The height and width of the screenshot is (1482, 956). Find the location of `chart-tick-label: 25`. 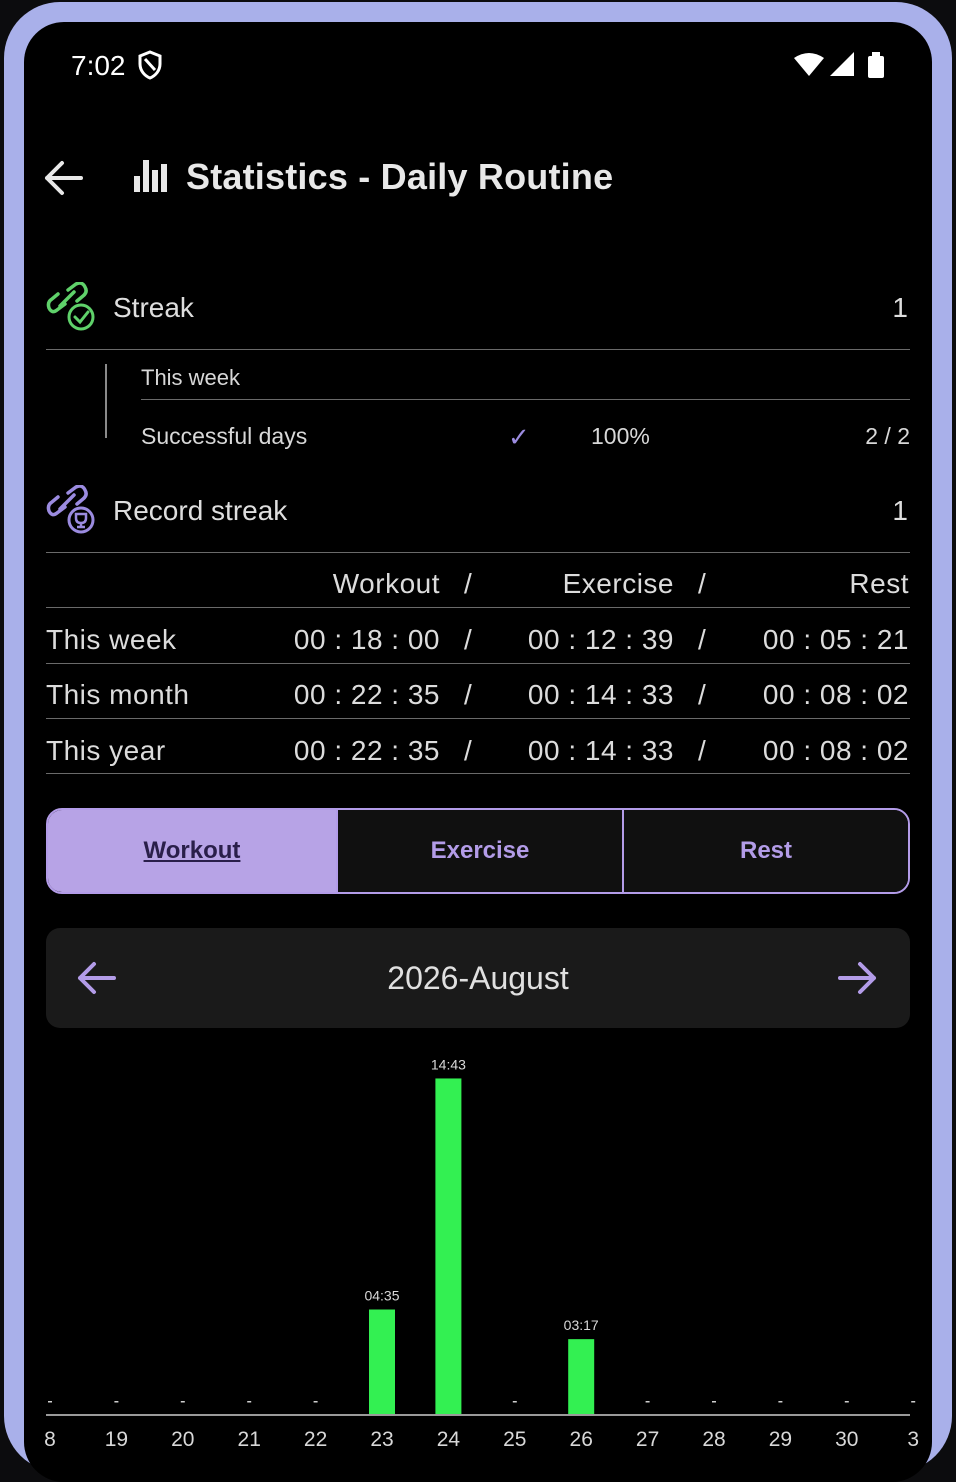

chart-tick-label: 25 is located at coordinates (514, 1439).